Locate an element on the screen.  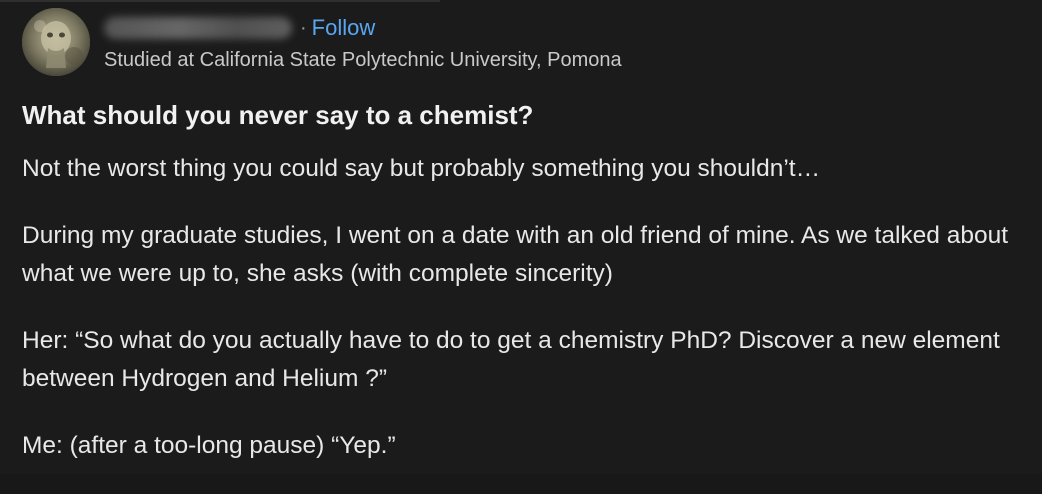
answer-paragraph: Me: (after a too-long pause) “Yep.” is located at coordinates (209, 445).